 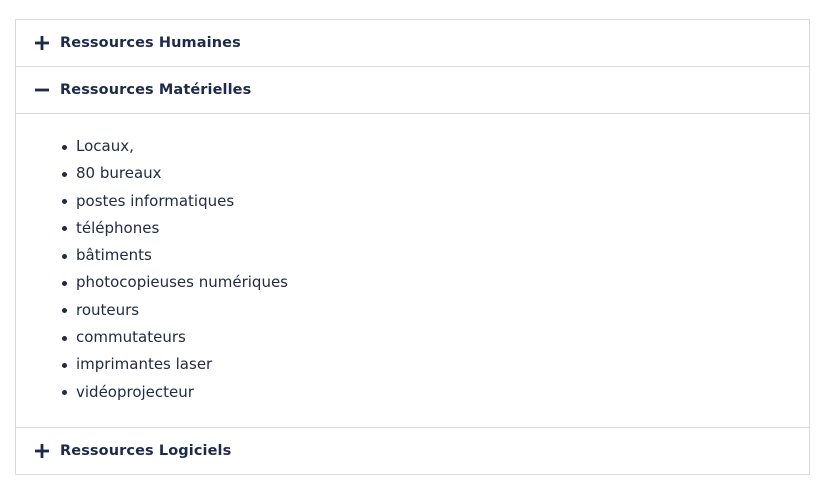 I want to click on list-item-text: 80 bureaux, so click(x=119, y=173).